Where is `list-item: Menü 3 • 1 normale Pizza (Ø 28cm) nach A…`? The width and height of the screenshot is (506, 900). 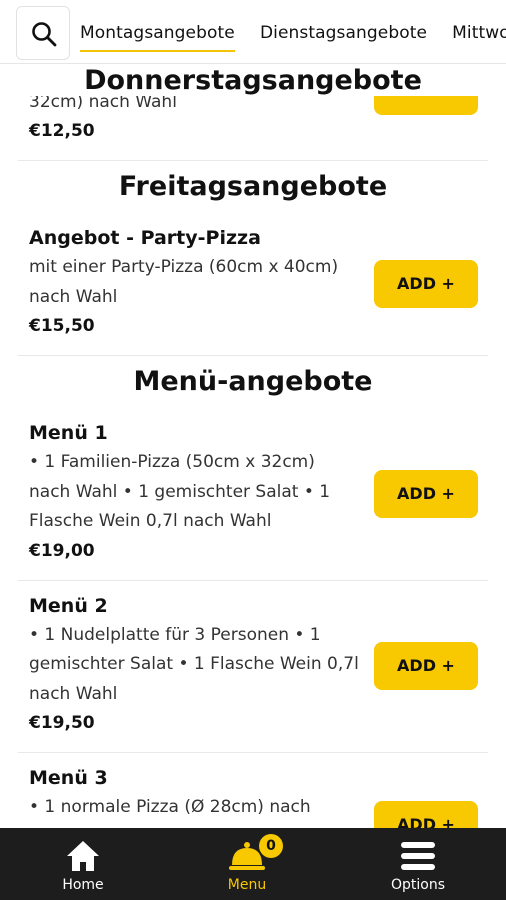
list-item: Menü 3 • 1 normale Pizza (Ø 28cm) nach A… is located at coordinates (253, 790).